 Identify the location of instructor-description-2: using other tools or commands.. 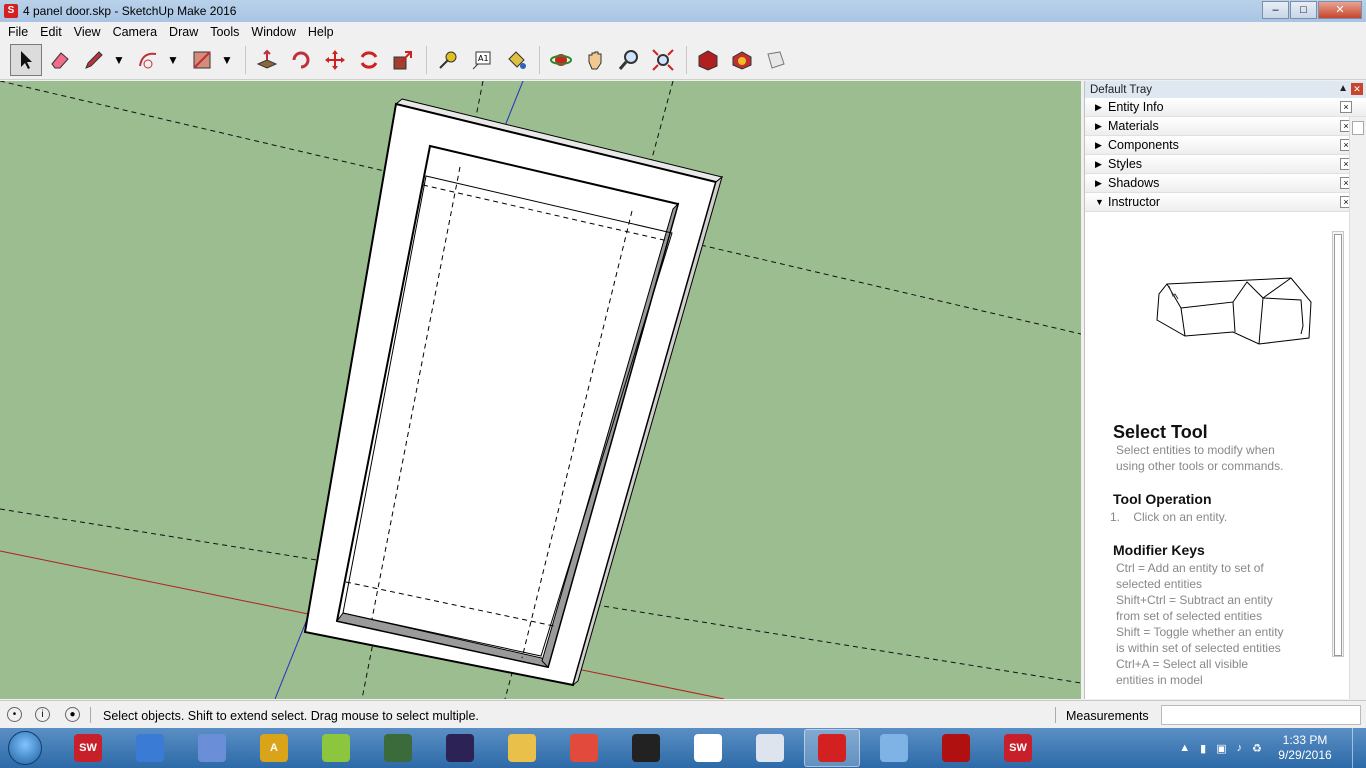
(1200, 466).